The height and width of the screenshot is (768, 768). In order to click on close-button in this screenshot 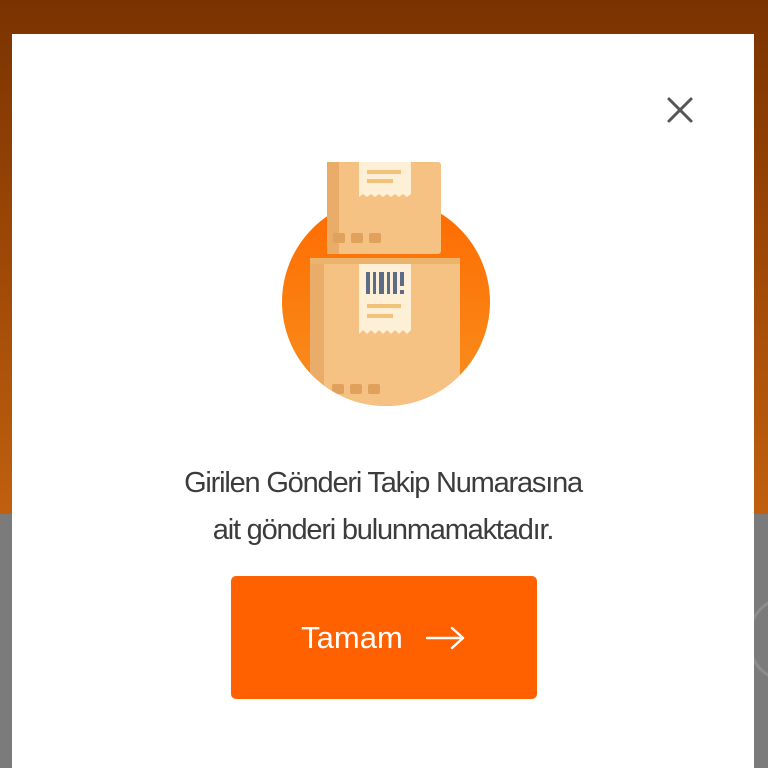, I will do `click(680, 110)`.